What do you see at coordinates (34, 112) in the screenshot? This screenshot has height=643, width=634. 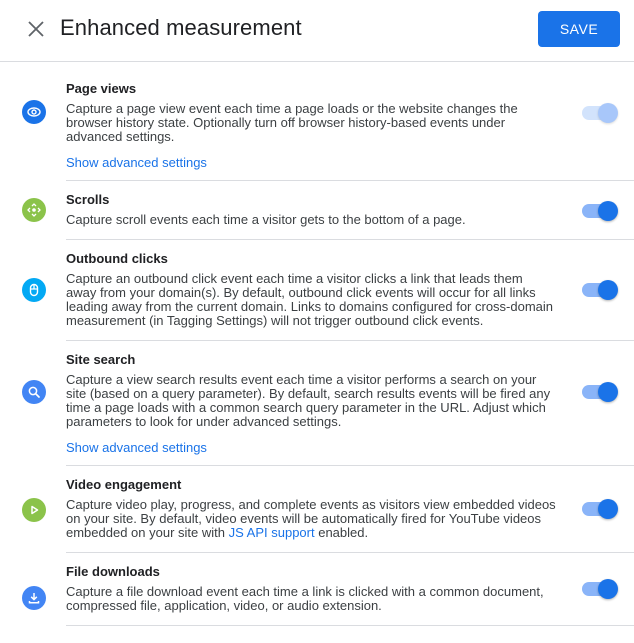 I see `eye-icon` at bounding box center [34, 112].